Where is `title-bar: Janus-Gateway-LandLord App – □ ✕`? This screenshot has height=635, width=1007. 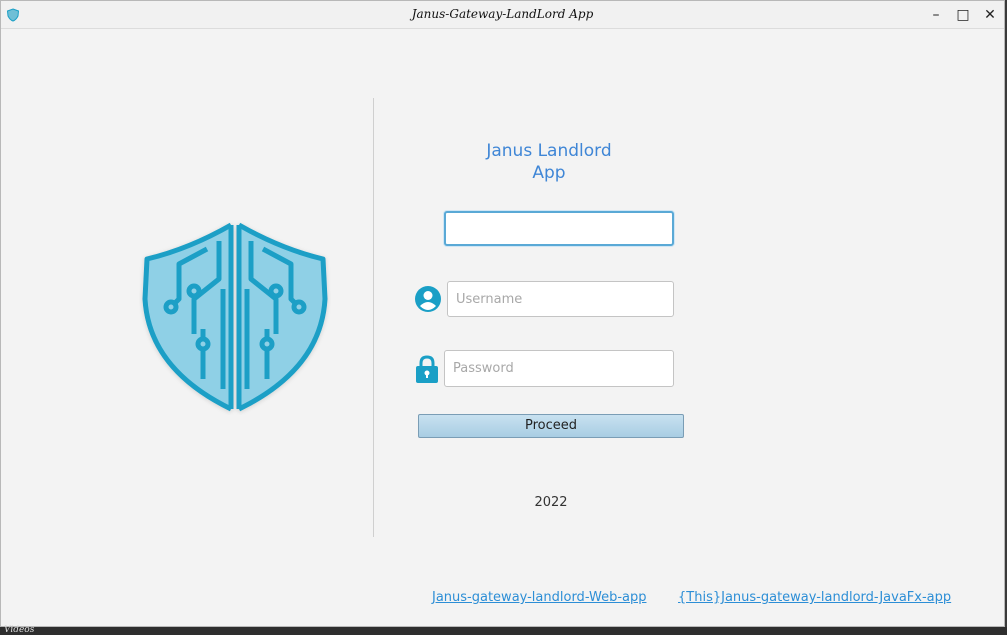 title-bar: Janus-Gateway-LandLord App – □ ✕ is located at coordinates (502, 15).